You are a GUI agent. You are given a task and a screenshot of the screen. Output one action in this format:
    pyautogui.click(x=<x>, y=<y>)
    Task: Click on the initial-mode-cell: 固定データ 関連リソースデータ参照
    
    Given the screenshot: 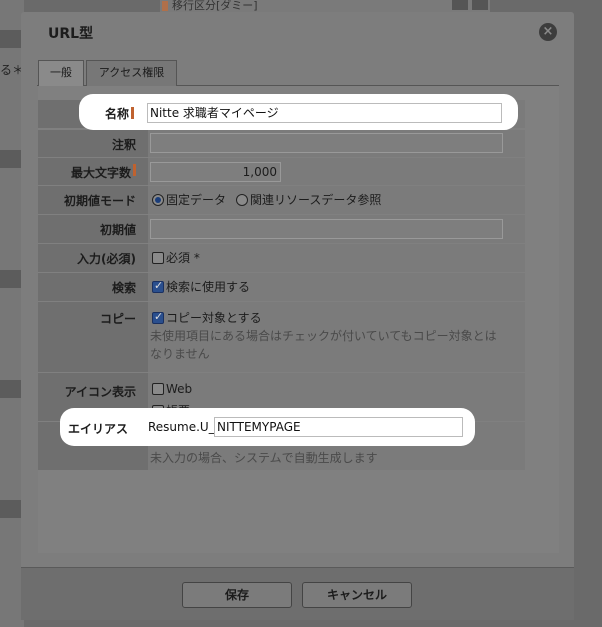 What is the action you would take?
    pyautogui.click(x=336, y=200)
    